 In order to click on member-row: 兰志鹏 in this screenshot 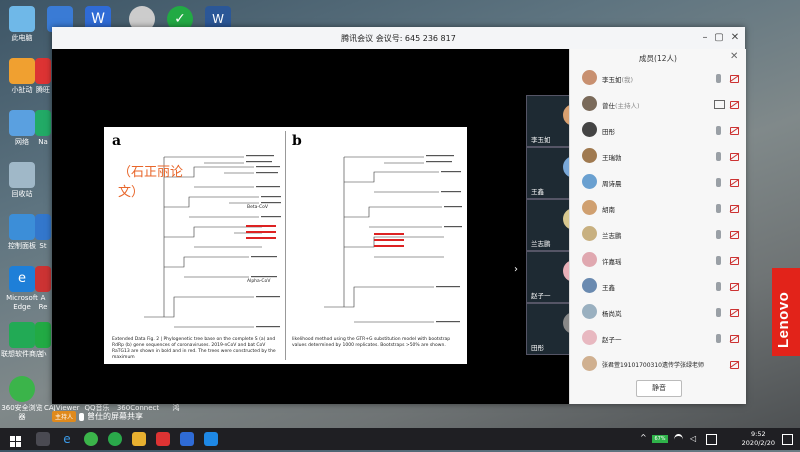, I will do `click(658, 234)`.